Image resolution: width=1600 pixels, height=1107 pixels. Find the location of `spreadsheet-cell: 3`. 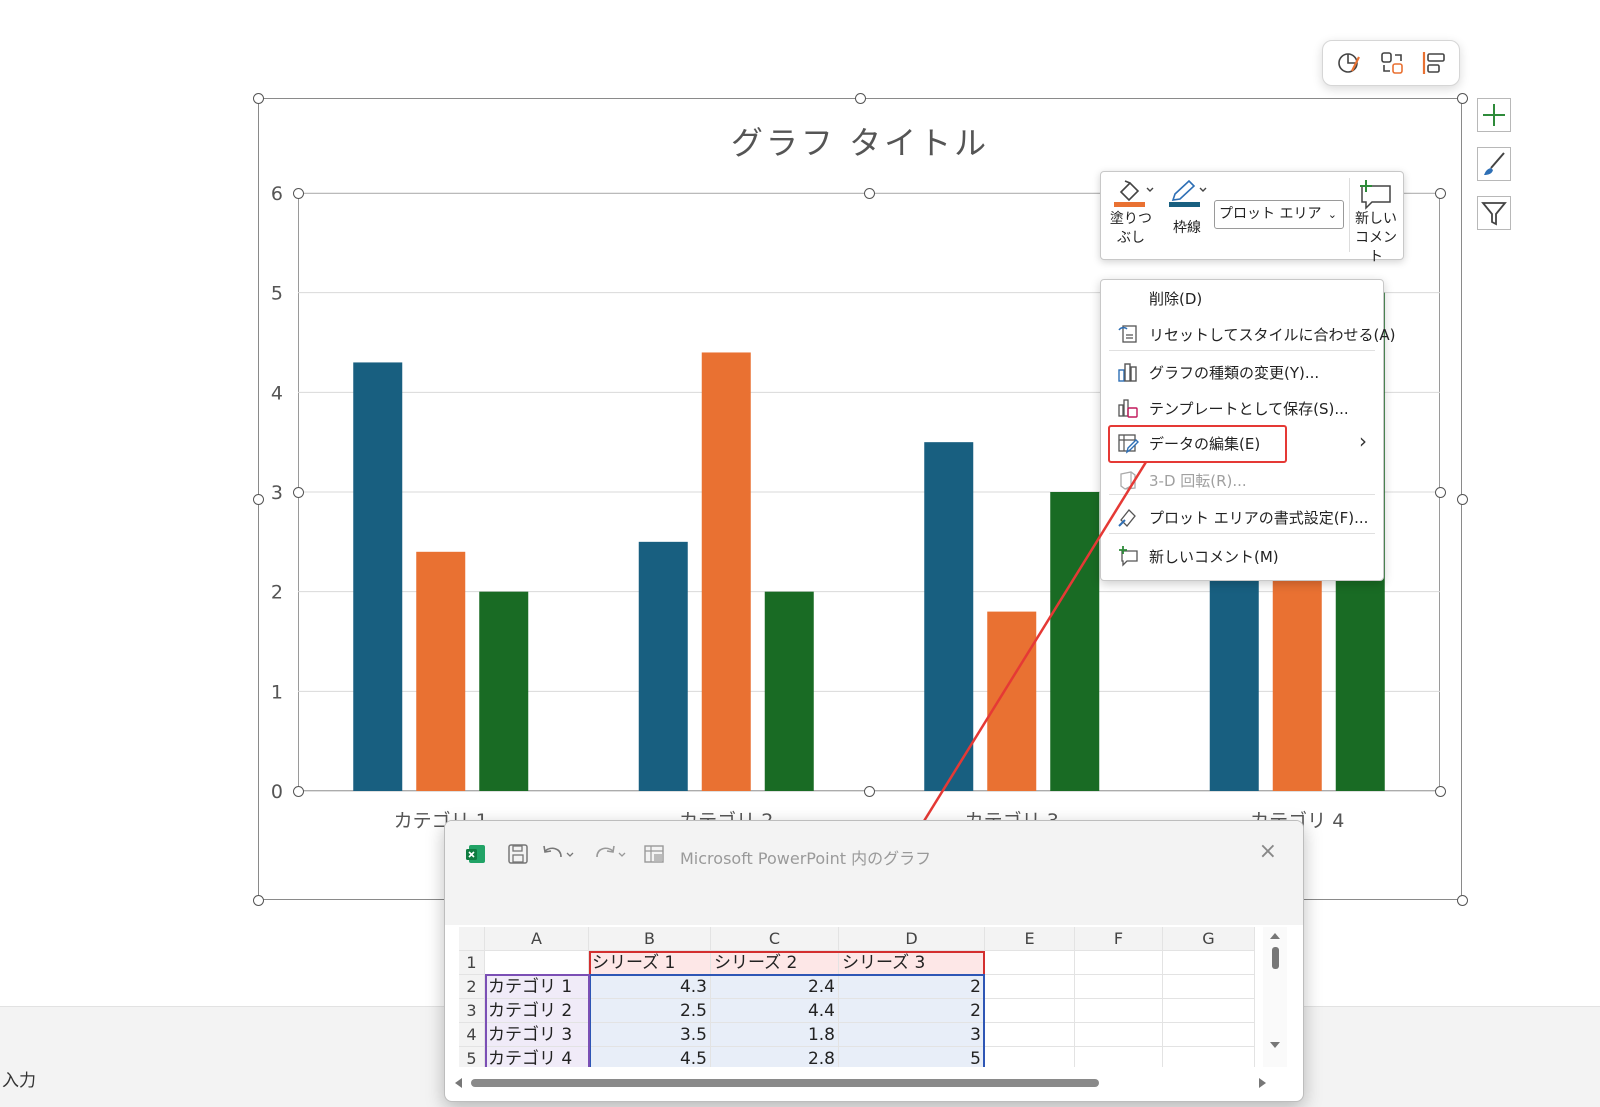

spreadsheet-cell: 3 is located at coordinates (912, 1035).